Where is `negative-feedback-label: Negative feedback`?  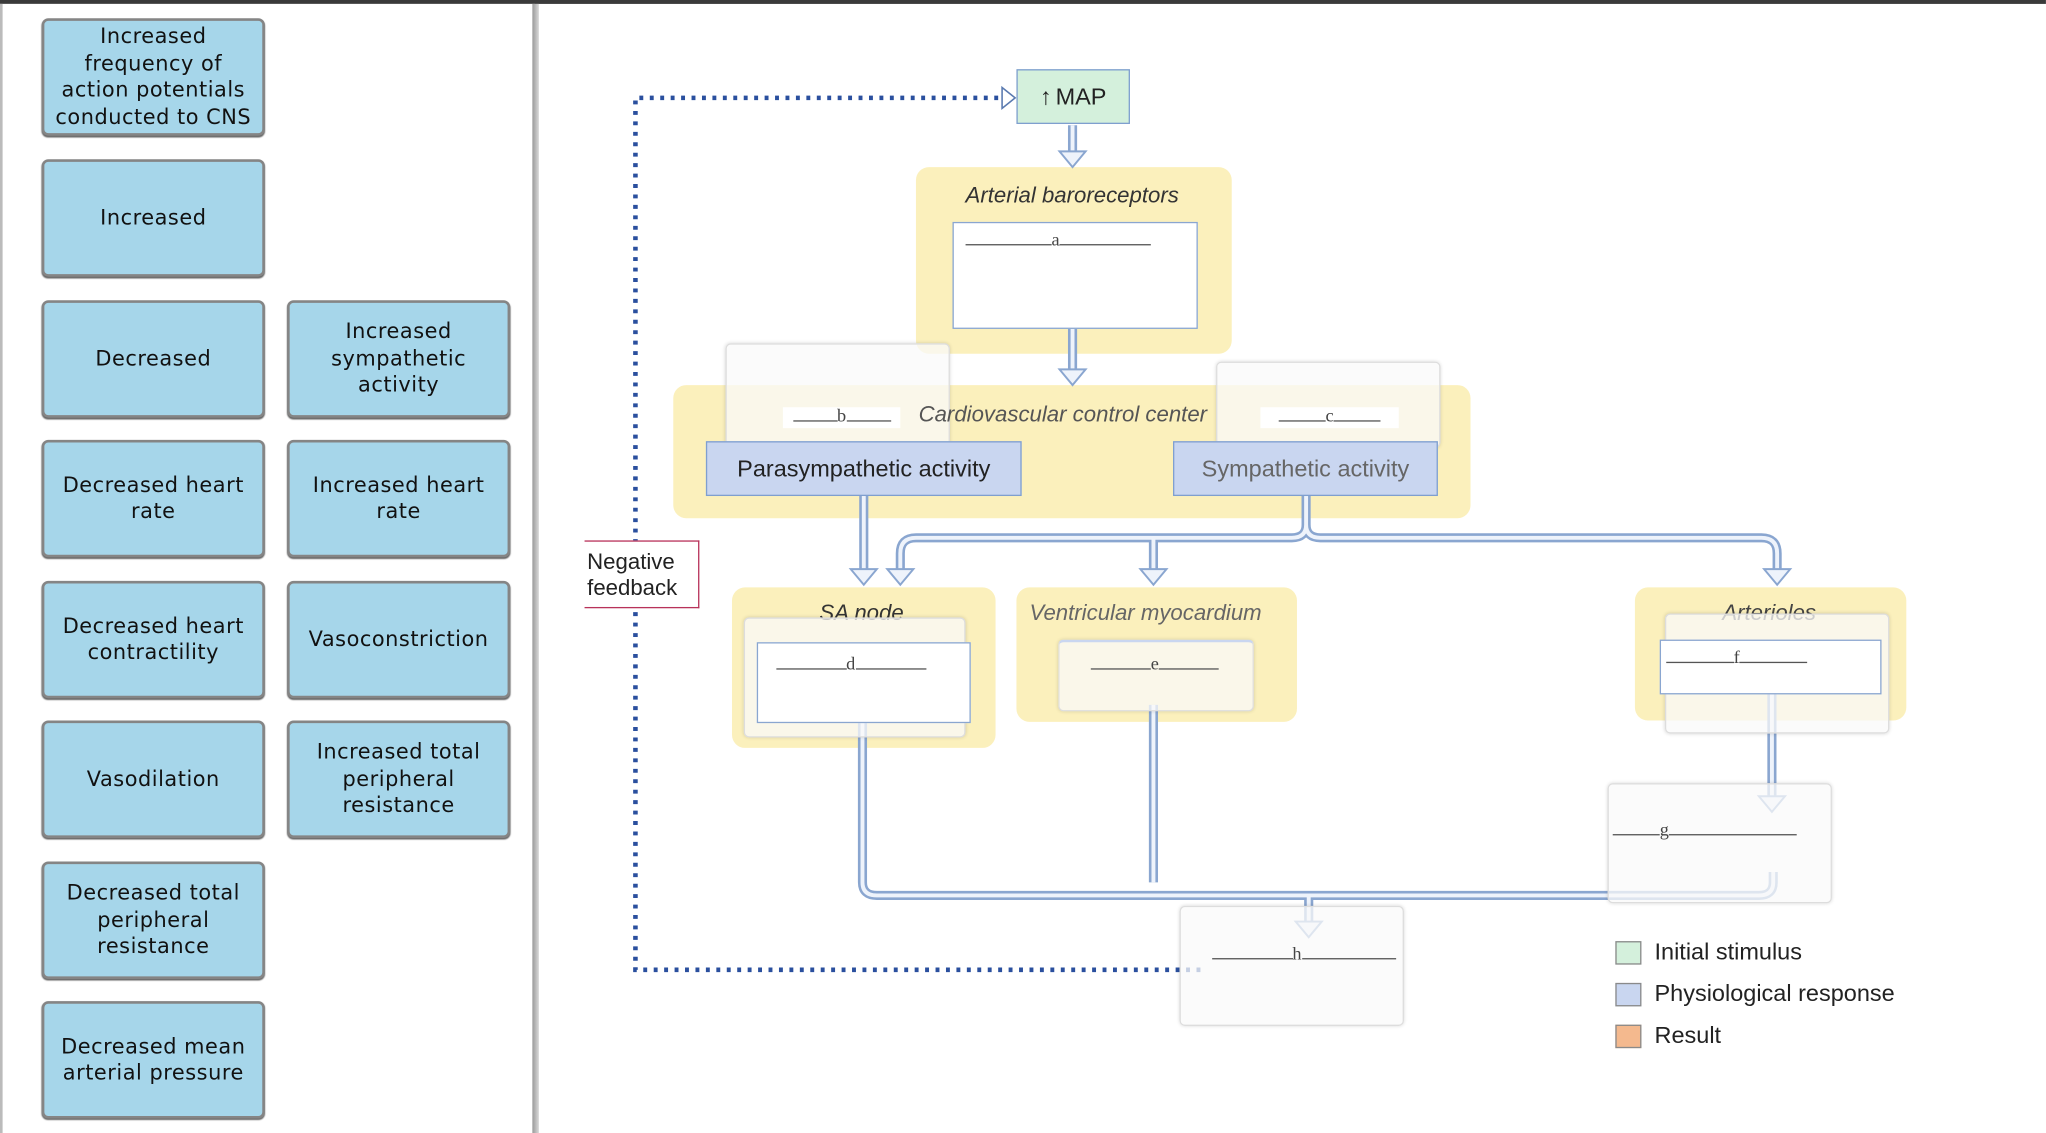 negative-feedback-label: Negative feedback is located at coordinates (642, 574).